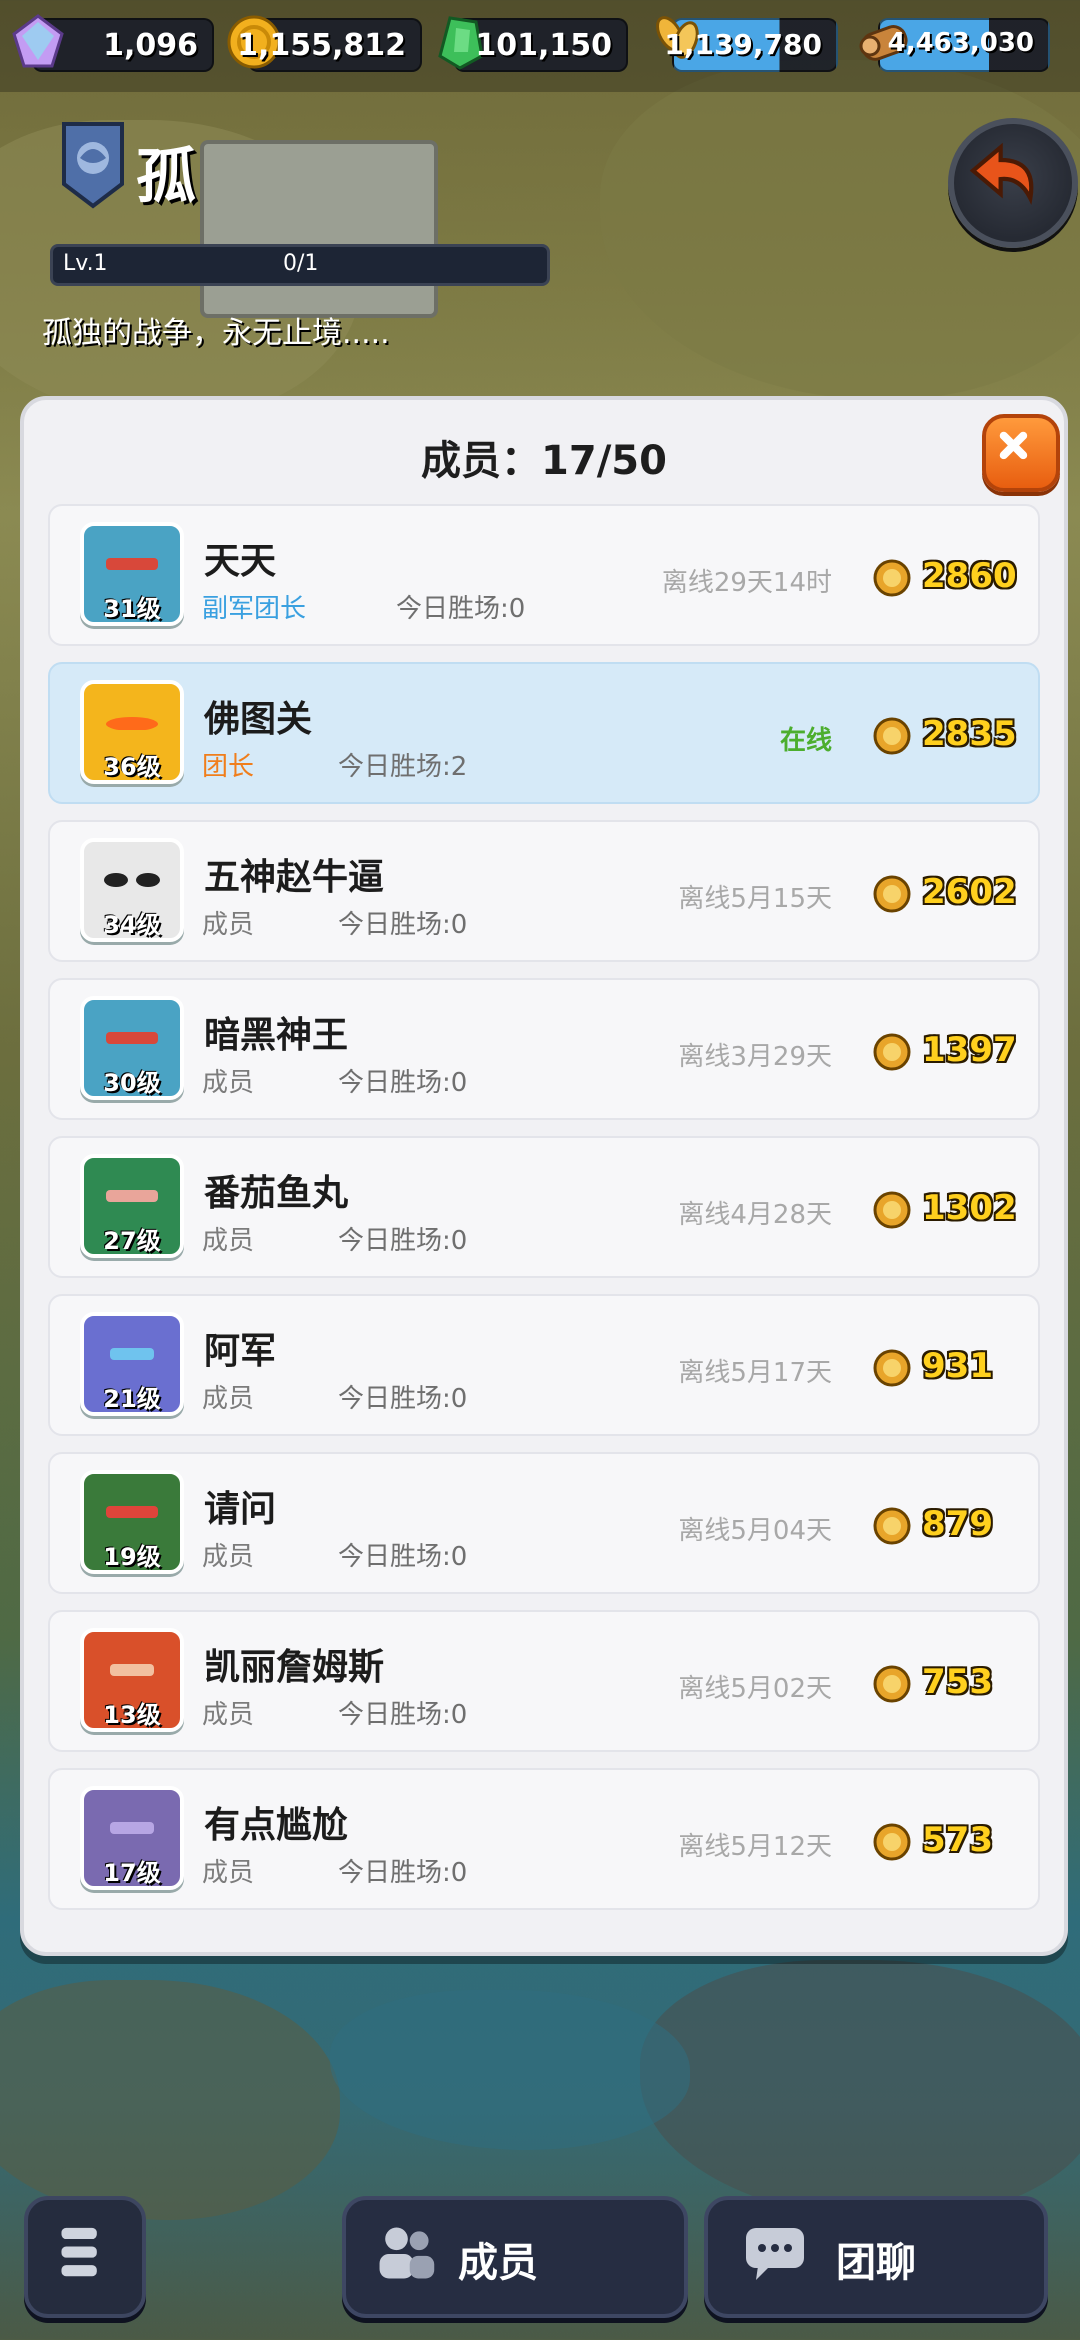 The width and height of the screenshot is (1080, 2340). What do you see at coordinates (254, 609) in the screenshot?
I see `member-role: 副军团长` at bounding box center [254, 609].